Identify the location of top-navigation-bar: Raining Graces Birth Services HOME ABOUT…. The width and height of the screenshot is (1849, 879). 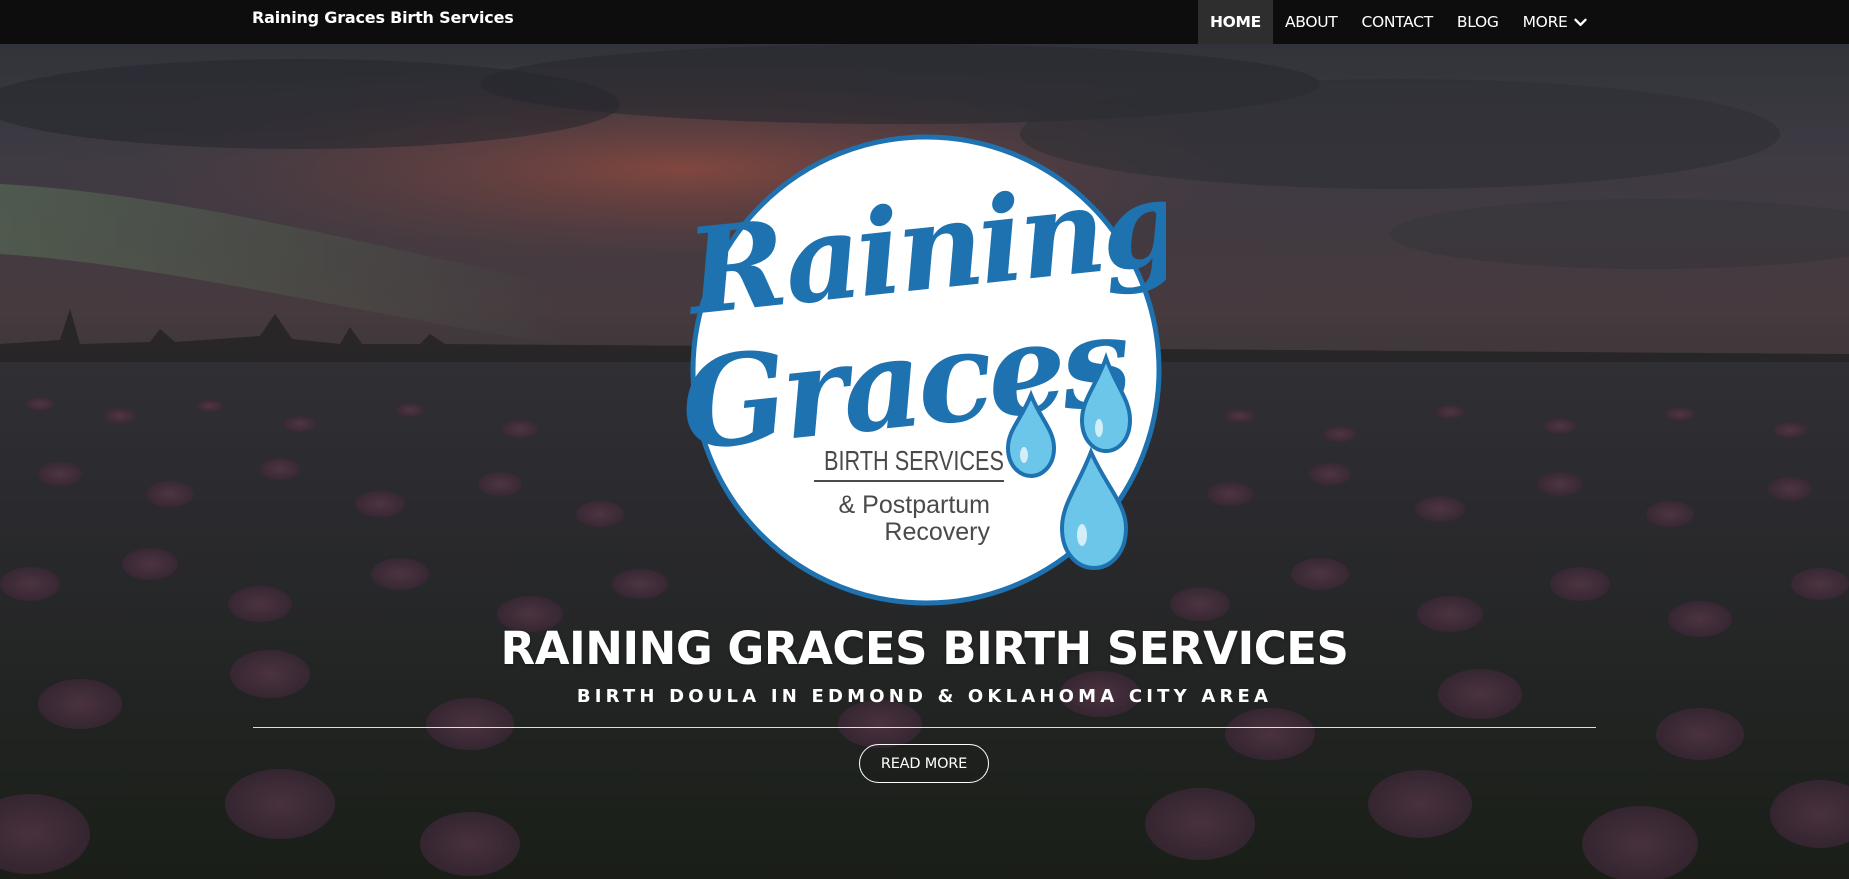
(924, 22).